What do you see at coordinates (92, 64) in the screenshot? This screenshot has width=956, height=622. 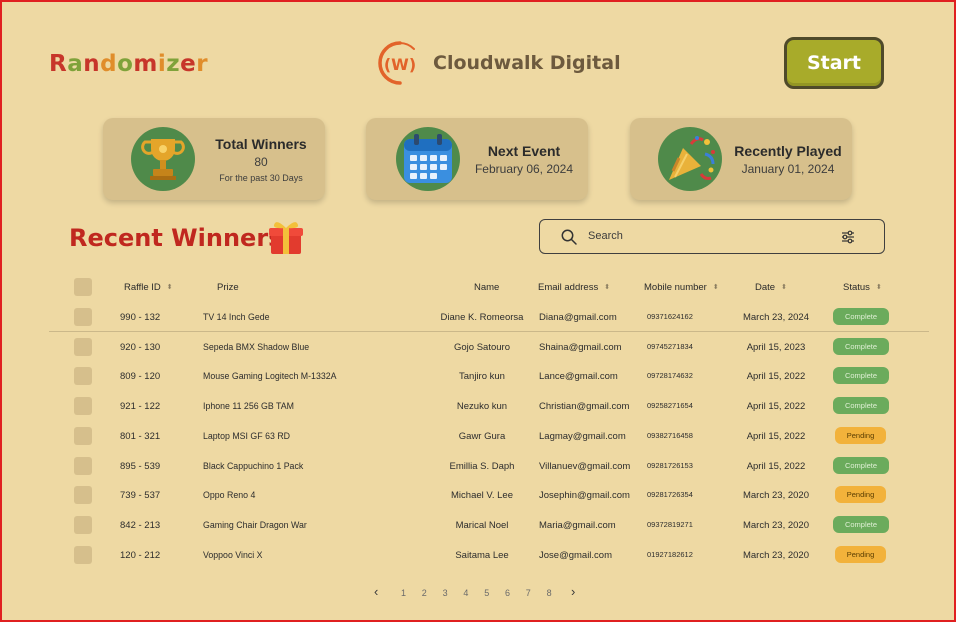 I see `app-name-letter: n` at bounding box center [92, 64].